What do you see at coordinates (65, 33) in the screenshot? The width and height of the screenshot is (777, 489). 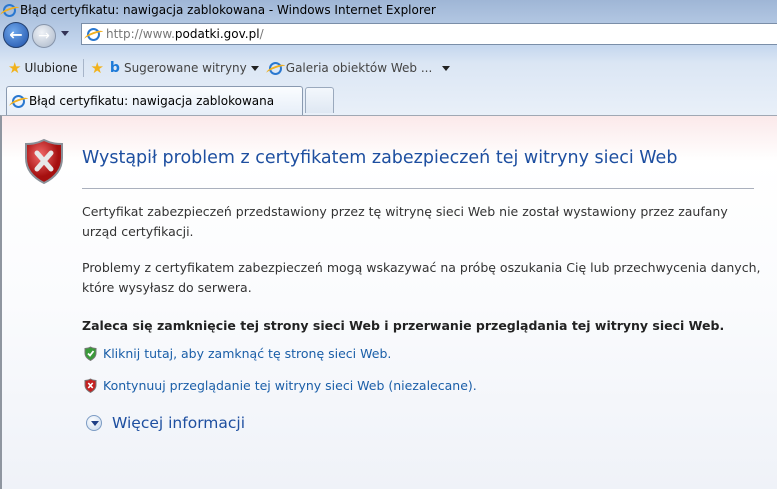 I see `recent-pages-dropdown` at bounding box center [65, 33].